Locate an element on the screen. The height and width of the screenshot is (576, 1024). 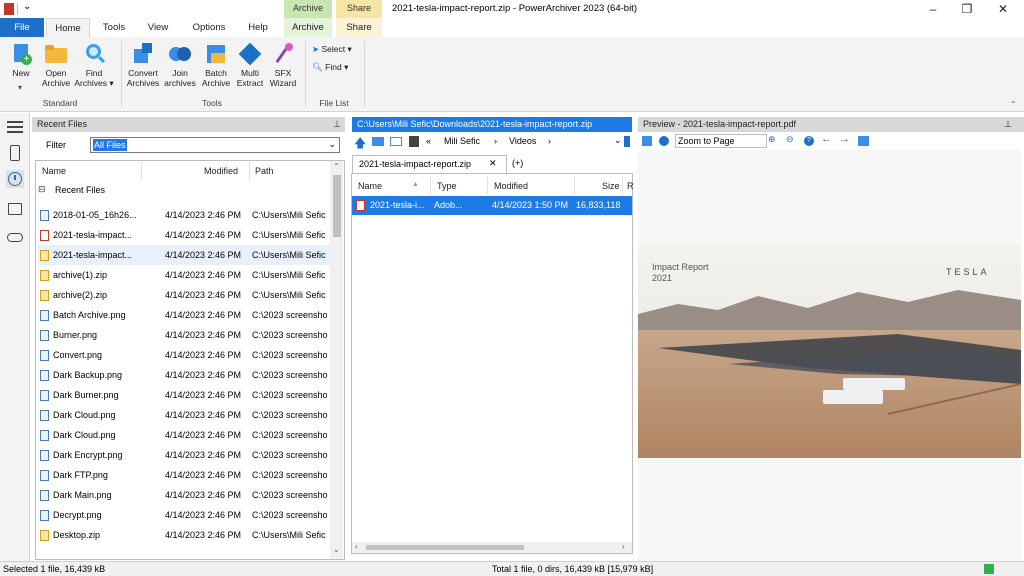
scroll-right-icon: › is located at coordinates (623, 546).